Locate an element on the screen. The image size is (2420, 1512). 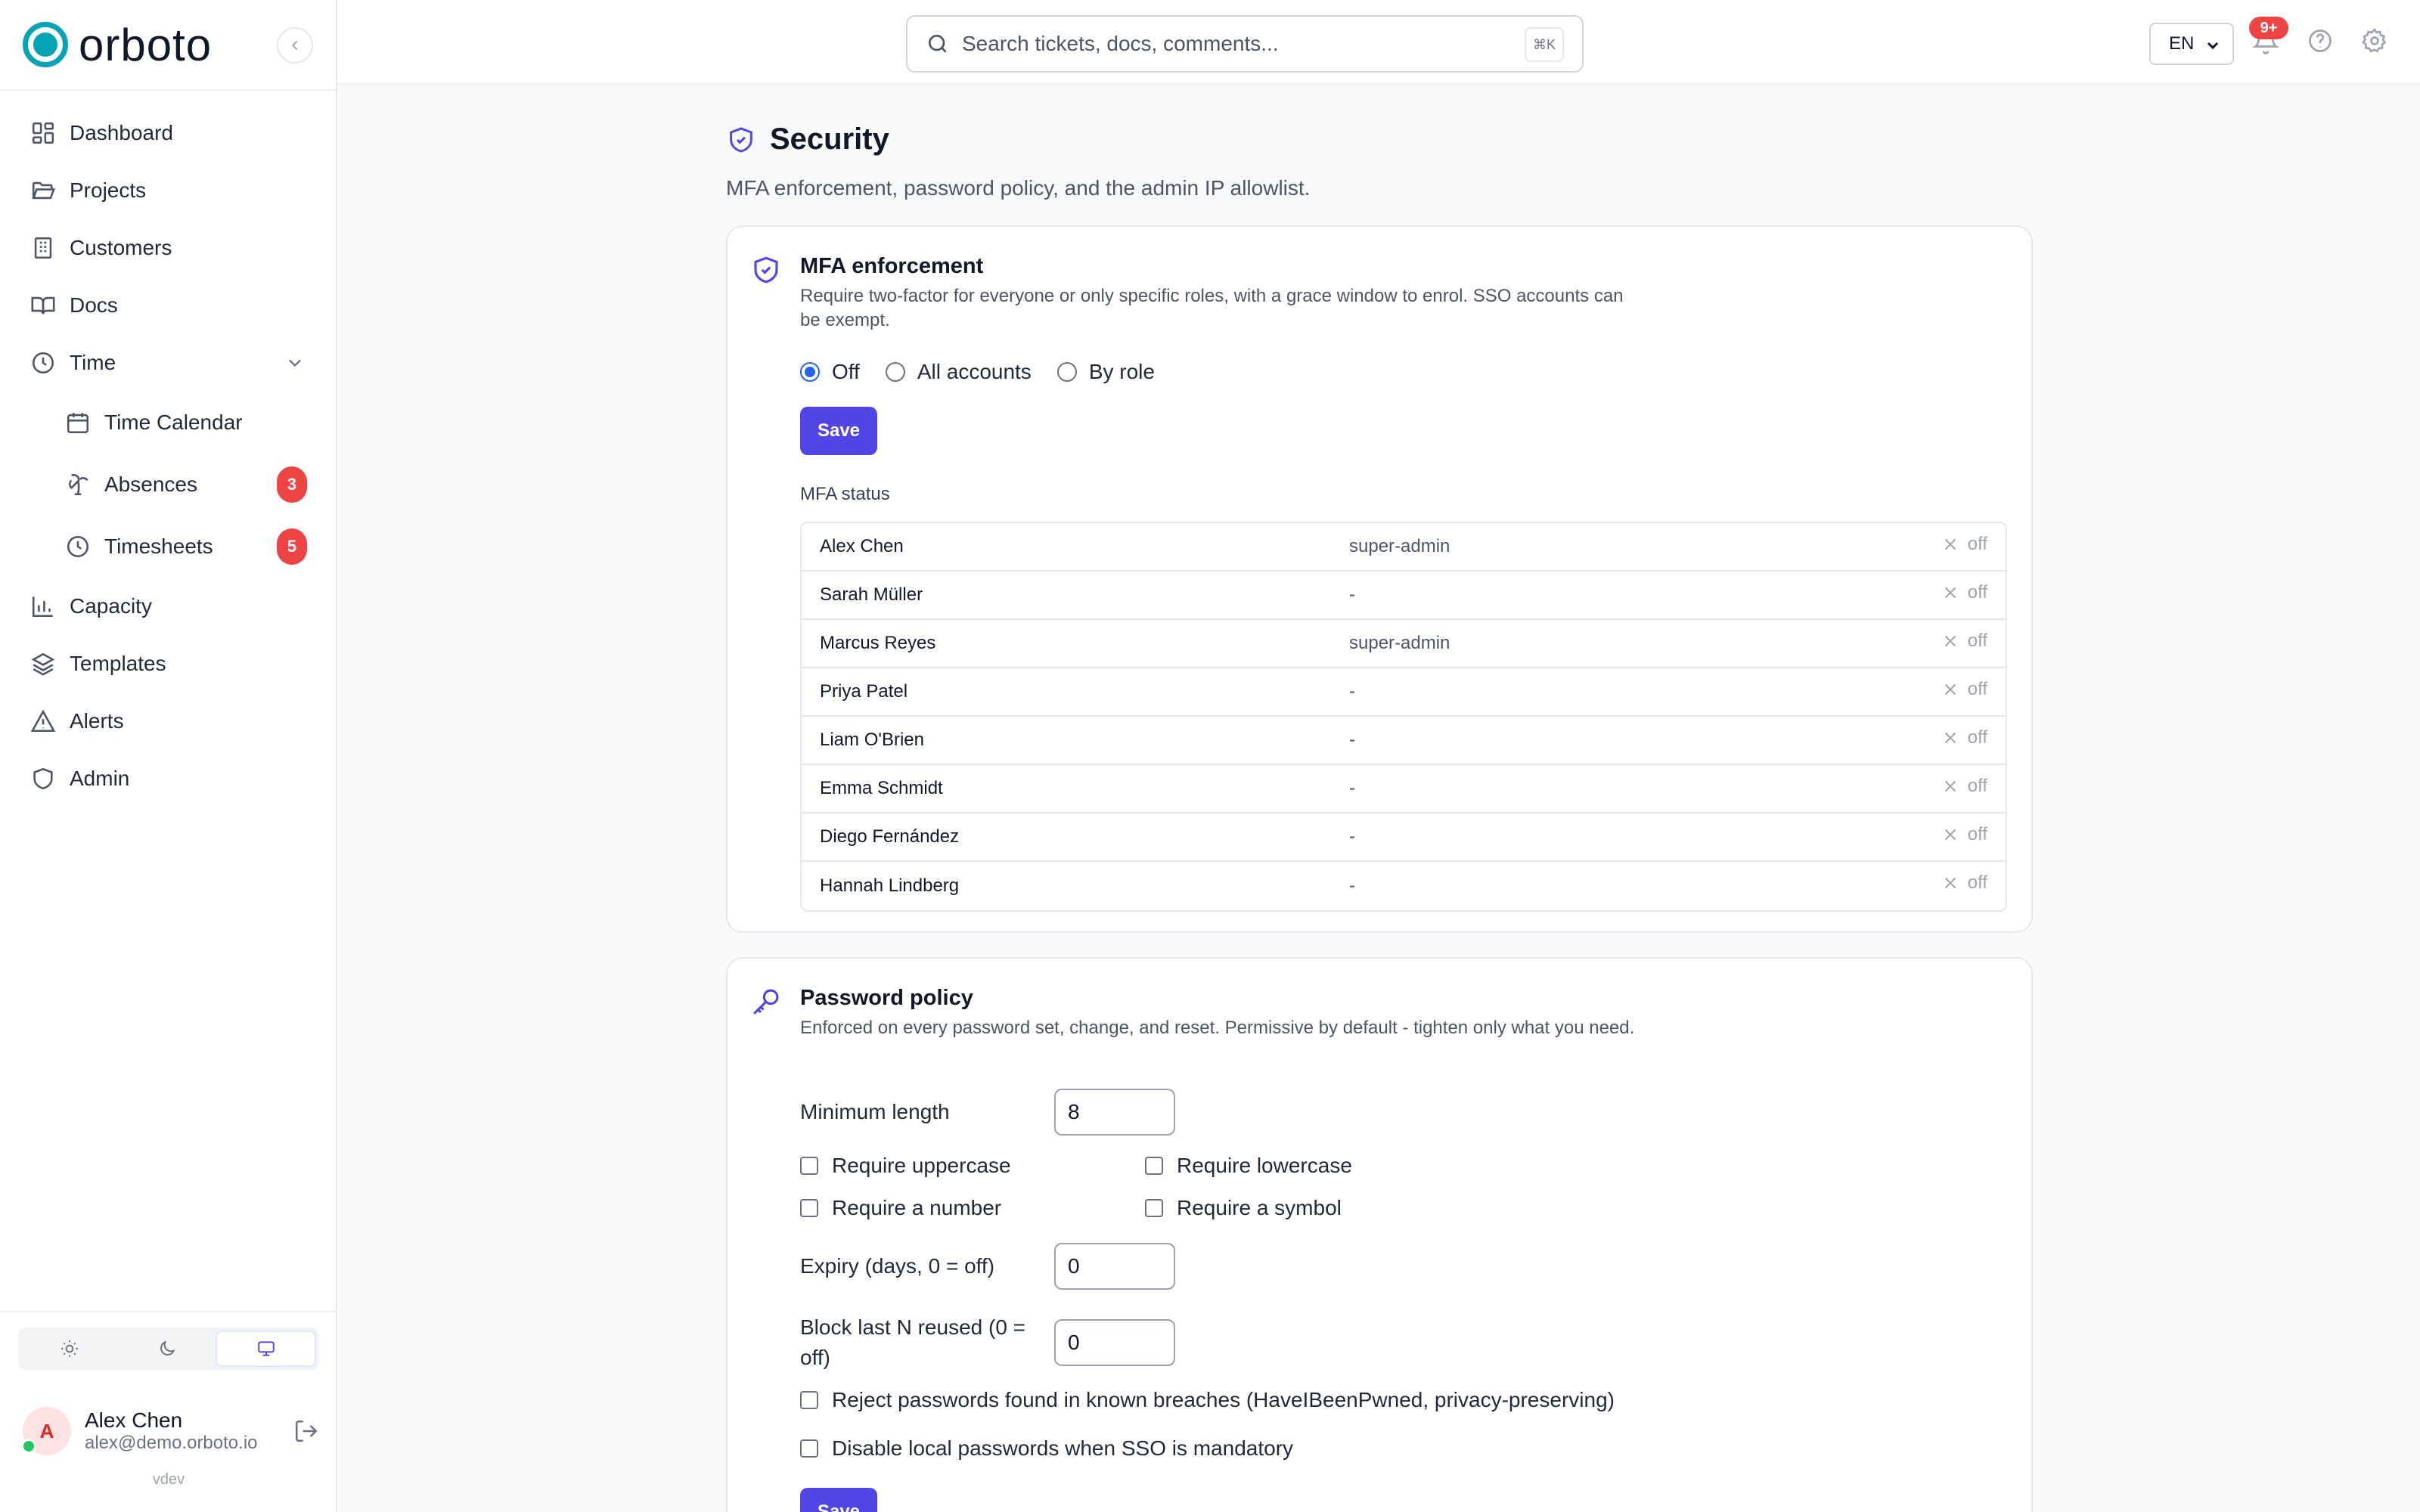
require-number-checkbox: Require a number is located at coordinates (900, 1208).